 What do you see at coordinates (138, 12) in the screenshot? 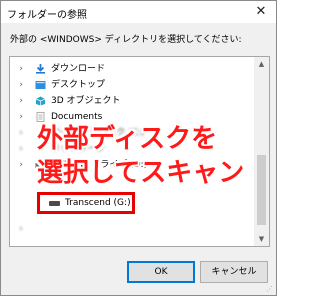
I see `title-bar: フォルダーの参照 ✕` at bounding box center [138, 12].